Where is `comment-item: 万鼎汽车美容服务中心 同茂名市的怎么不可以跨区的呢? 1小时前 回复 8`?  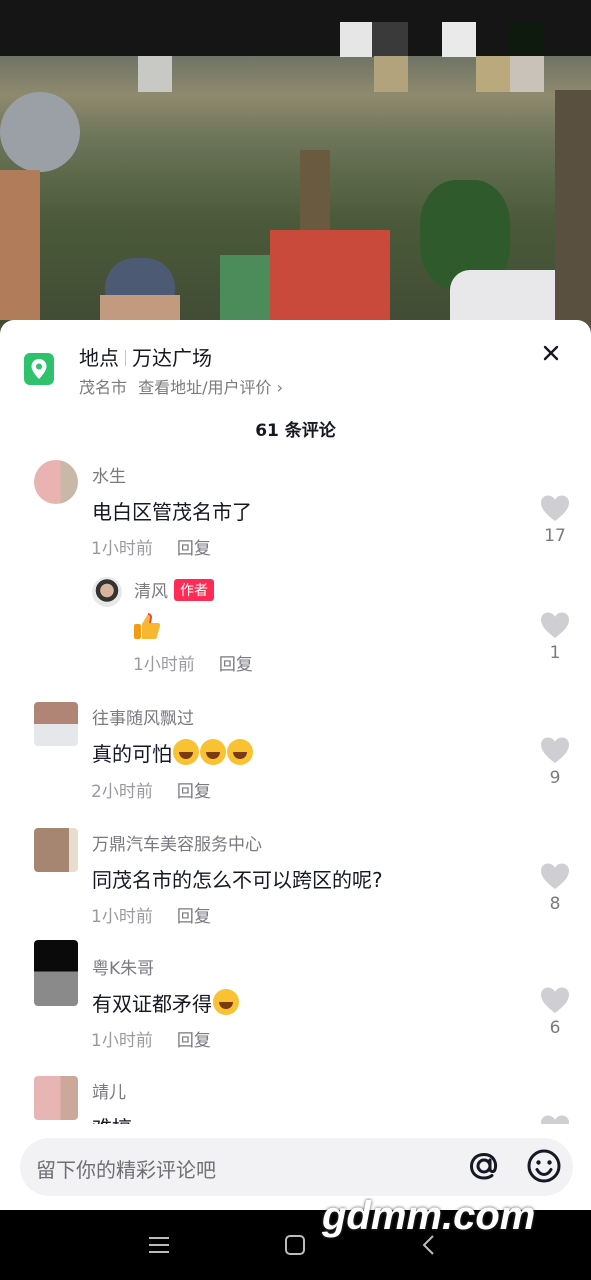 comment-item: 万鼎汽车美容服务中心 同茂名市的怎么不可以跨区的呢? 1小时前 回复 8 is located at coordinates (295, 878).